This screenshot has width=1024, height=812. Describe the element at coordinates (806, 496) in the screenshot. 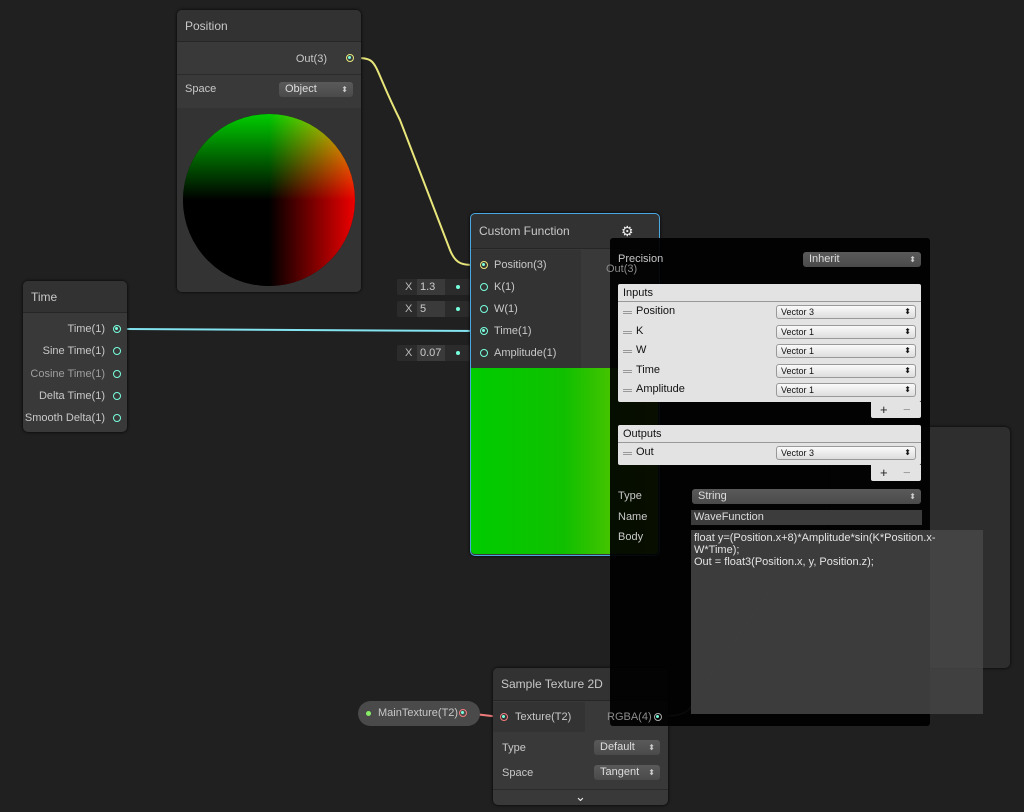

I see `type-dropdown: String` at that location.